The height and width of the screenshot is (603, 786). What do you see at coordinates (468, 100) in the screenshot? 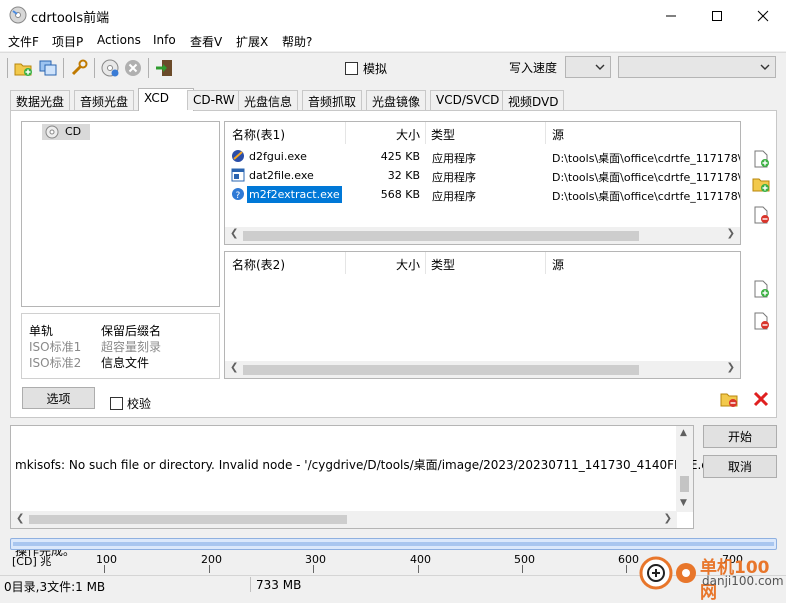
I see `tab-vcd-svcd: VCD/SVCD` at bounding box center [468, 100].